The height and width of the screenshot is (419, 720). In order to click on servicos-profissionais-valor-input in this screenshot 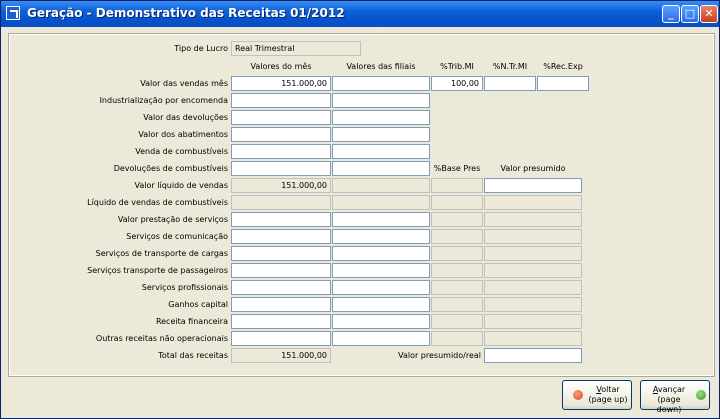, I will do `click(281, 287)`.